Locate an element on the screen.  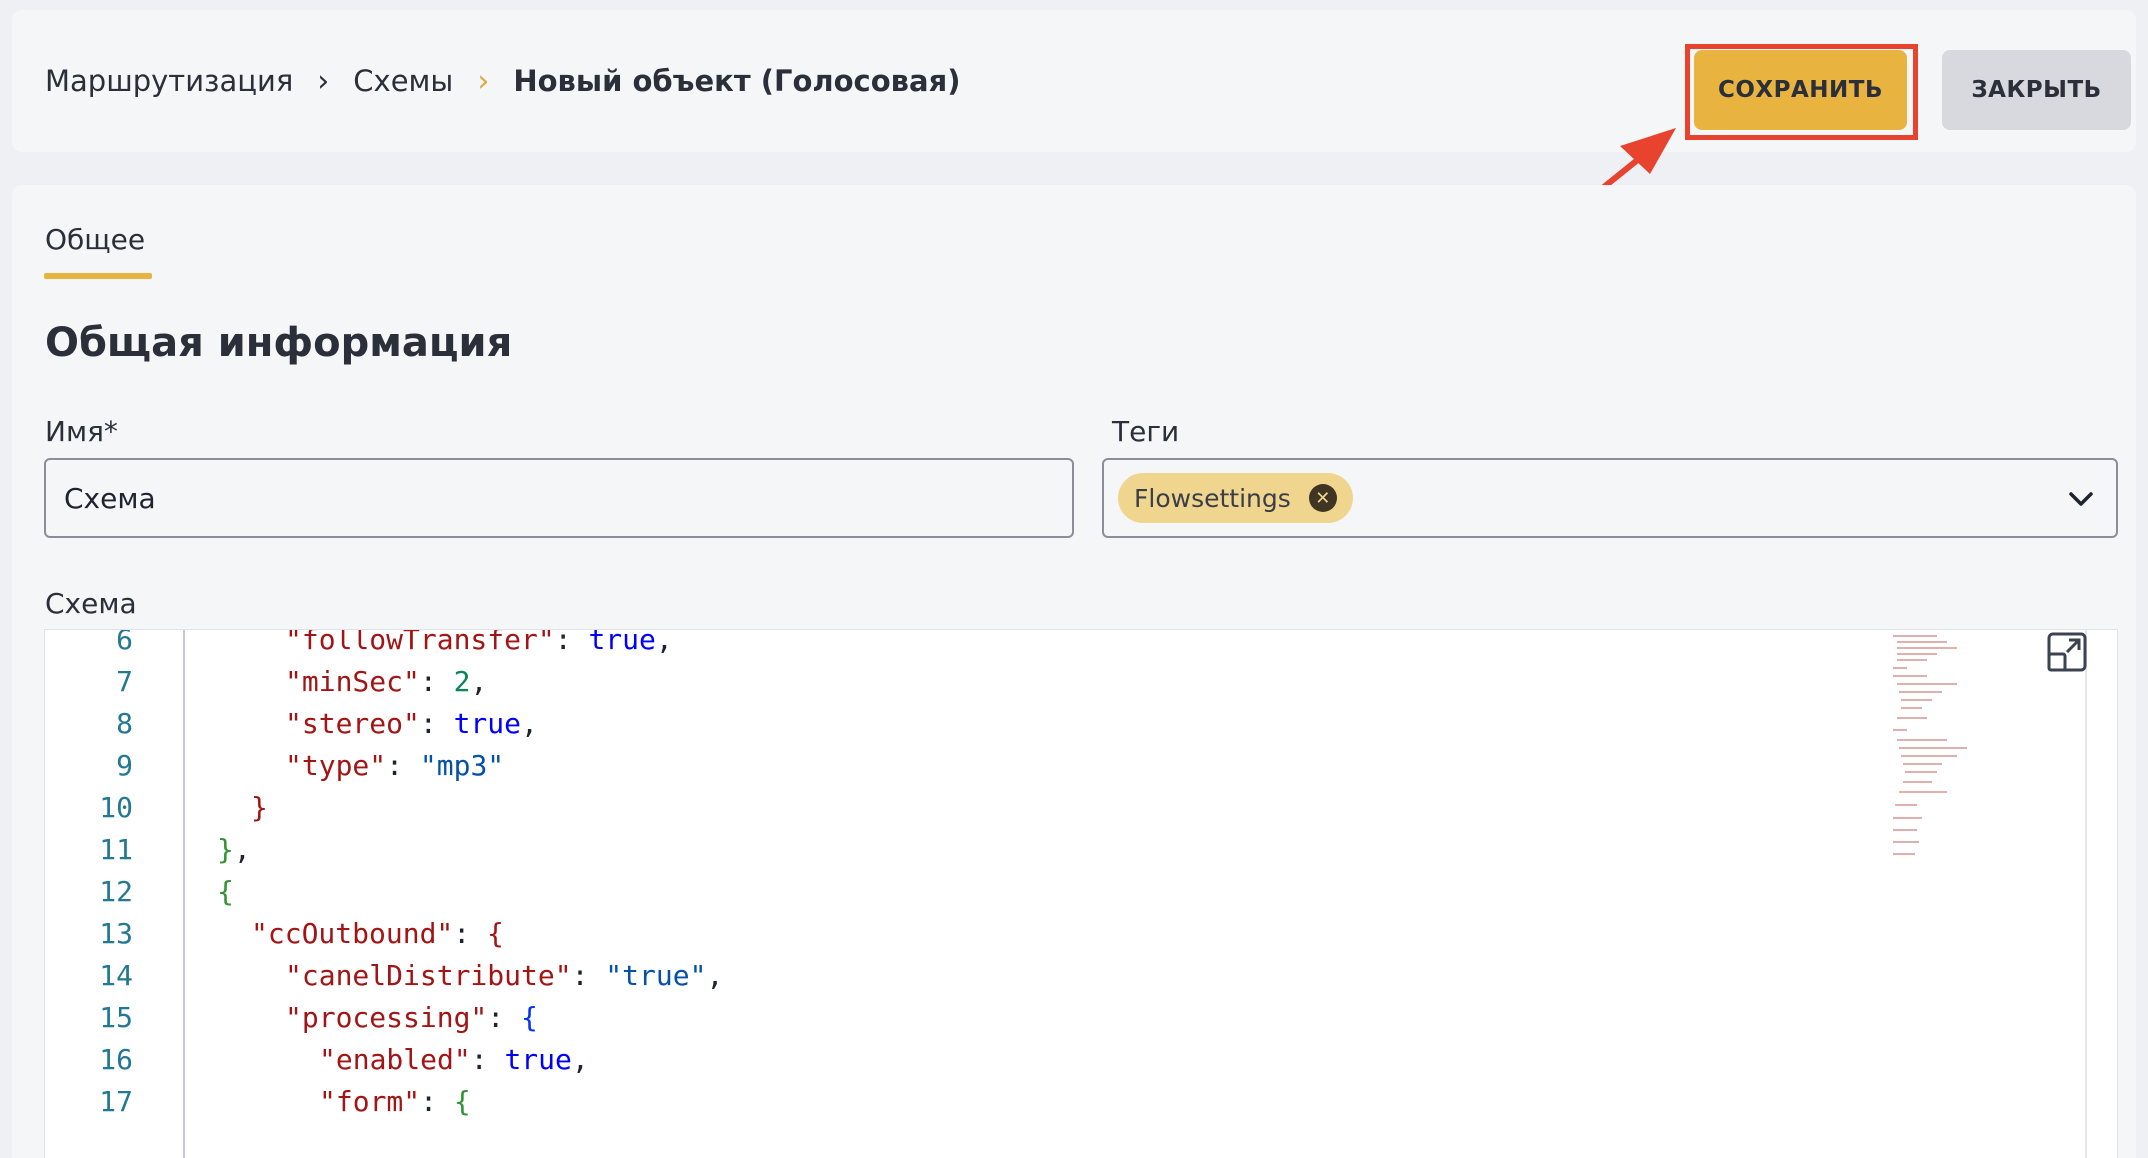
breadcrumb-item-routing: Маршрутизация is located at coordinates (169, 81).